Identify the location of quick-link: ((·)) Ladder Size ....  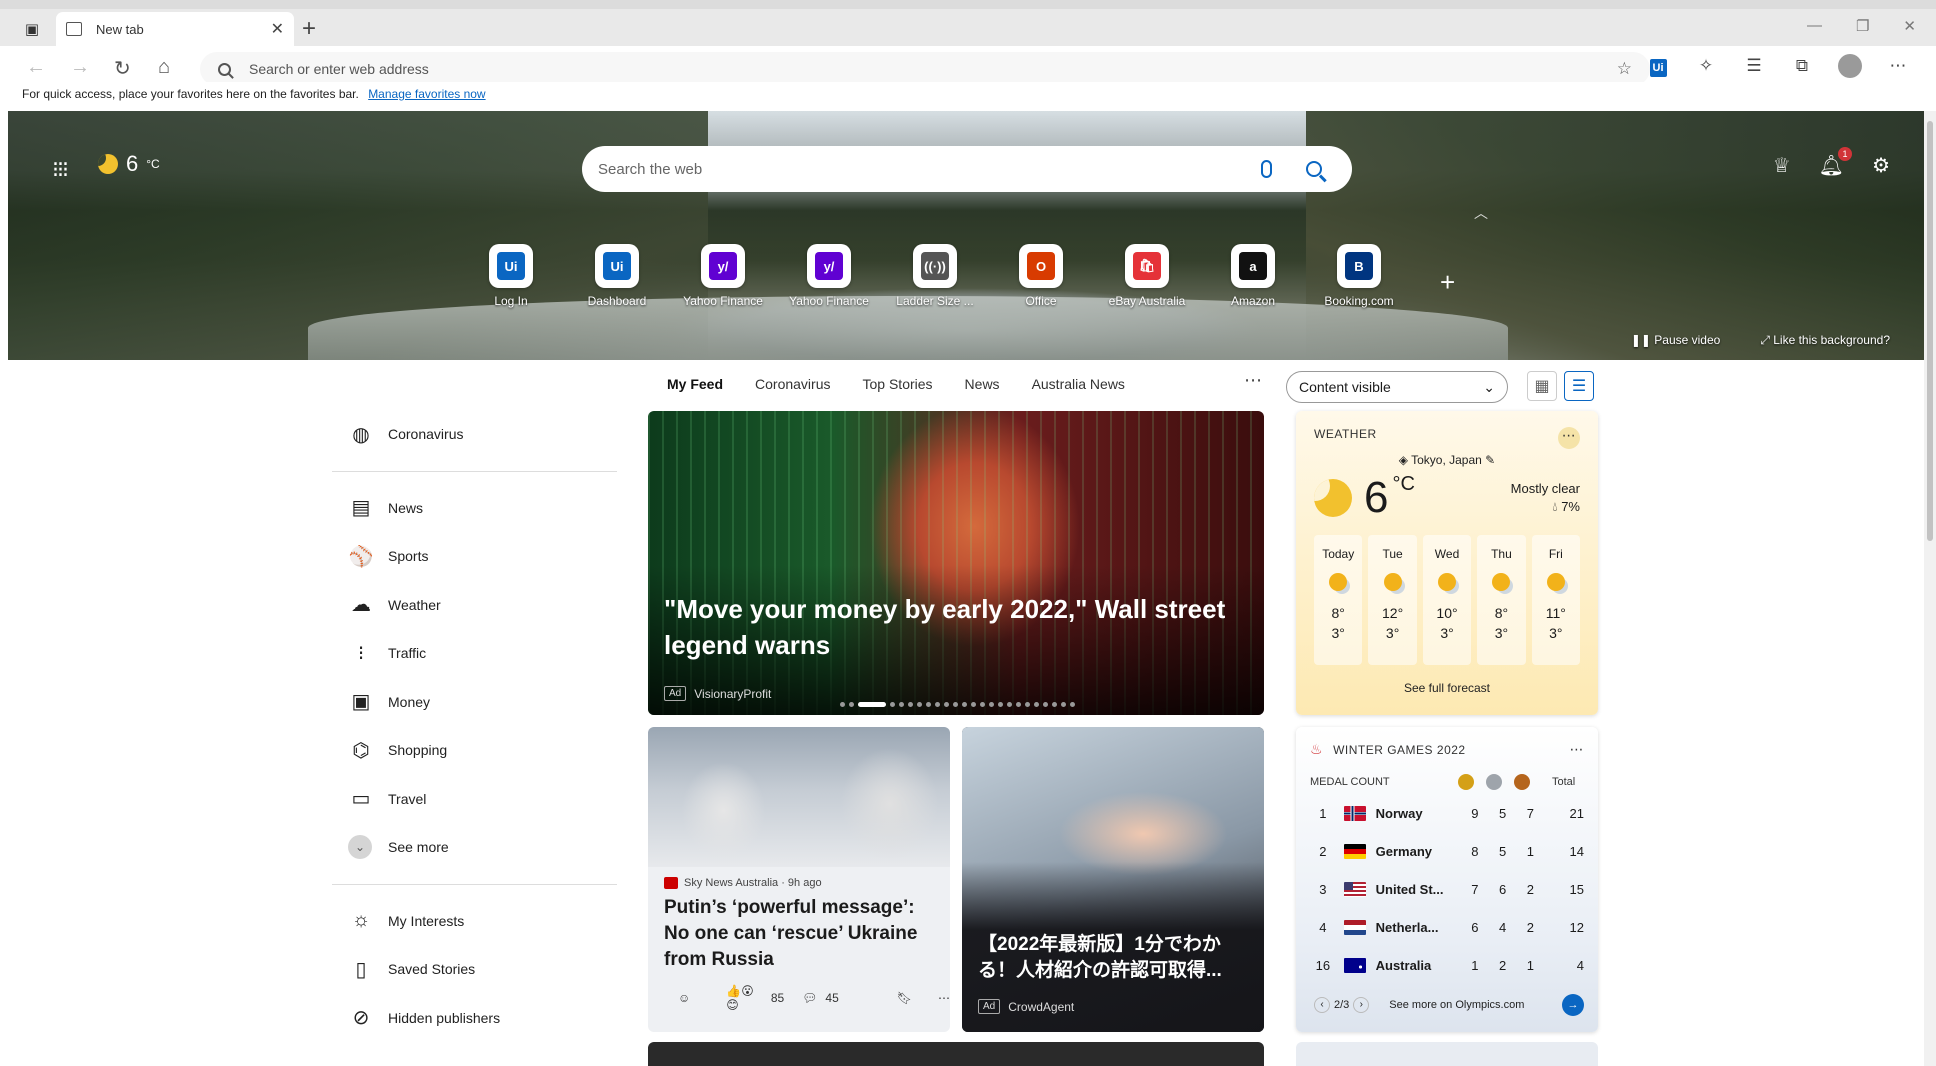
(935, 276).